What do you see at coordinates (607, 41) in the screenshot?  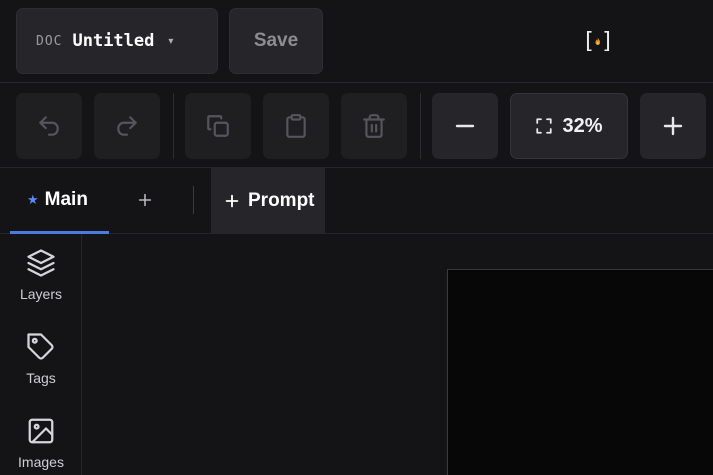 I see `logo-bracket-right: ]` at bounding box center [607, 41].